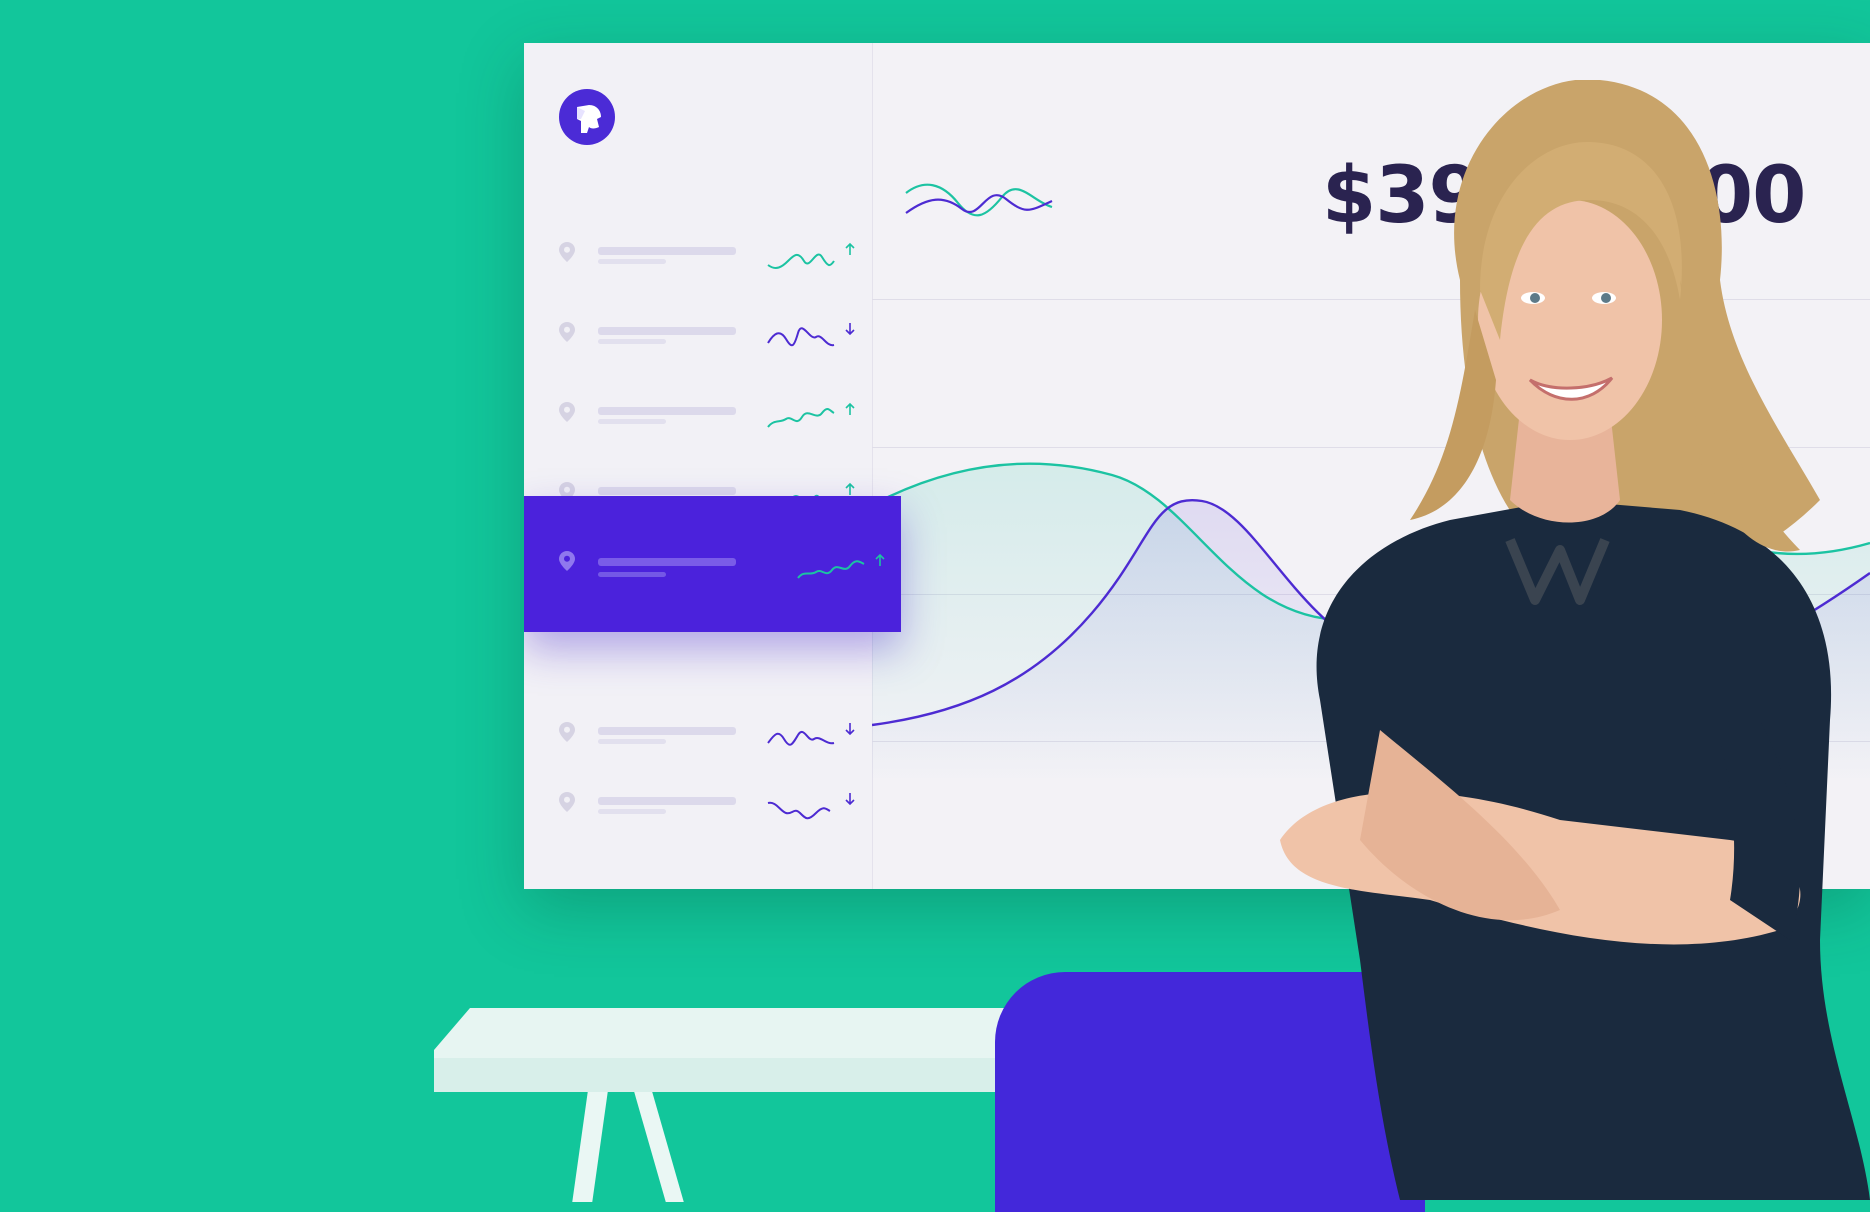  What do you see at coordinates (979, 200) in the screenshot?
I see `mini-sparkline` at bounding box center [979, 200].